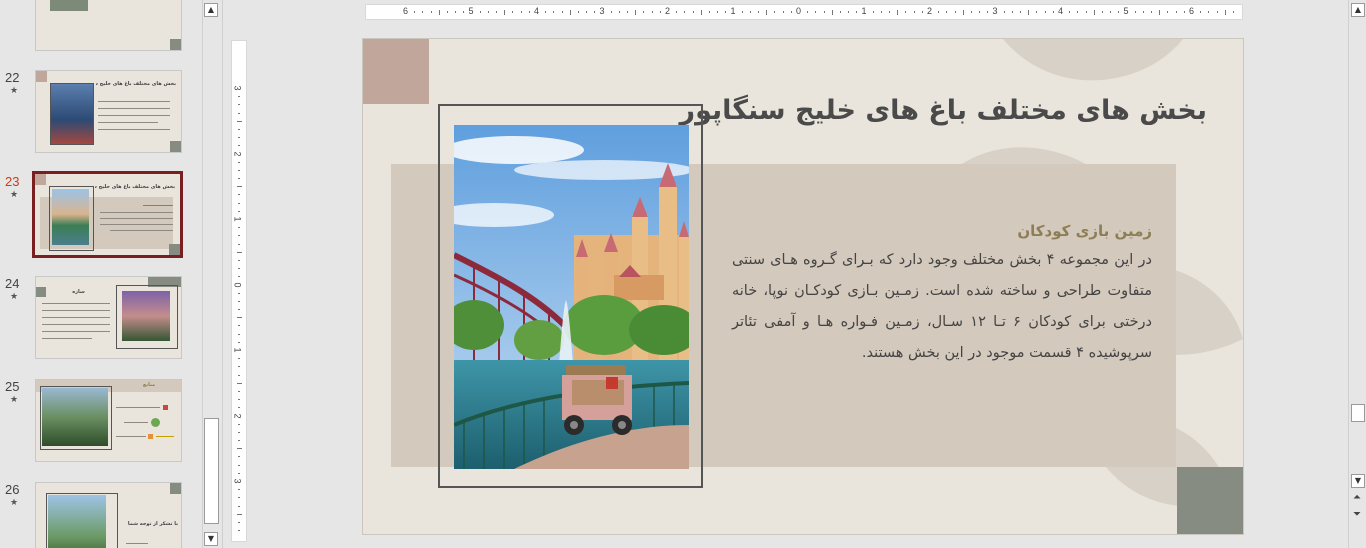 The height and width of the screenshot is (548, 1366). What do you see at coordinates (152, 524) in the screenshot?
I see `thumbnail-title: با تشکر از توجه شما` at bounding box center [152, 524].